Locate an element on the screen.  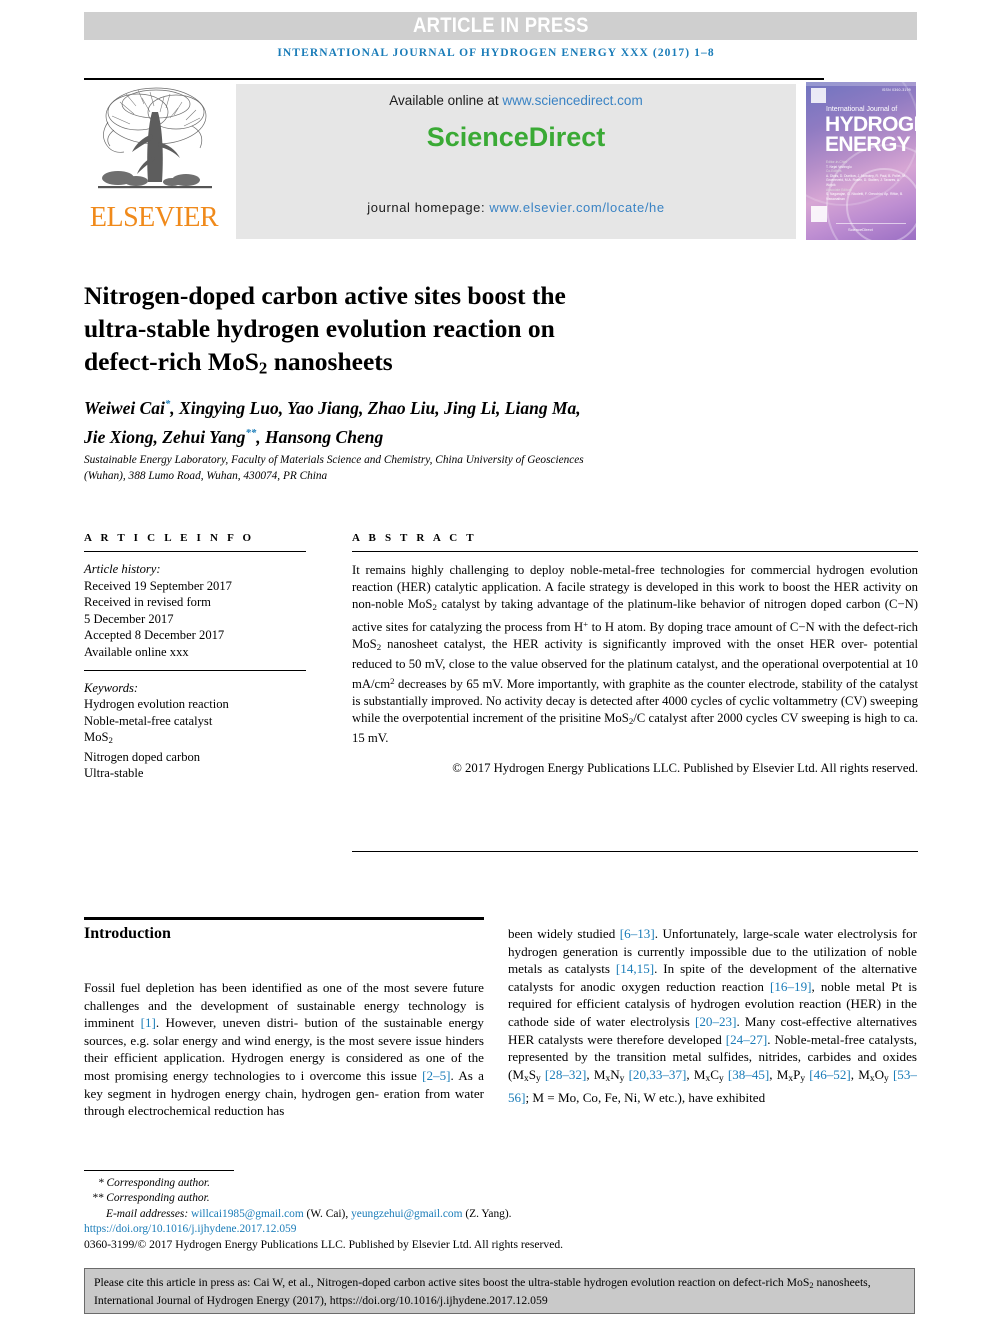
citation-ref: [1] is located at coordinates (148, 1022).